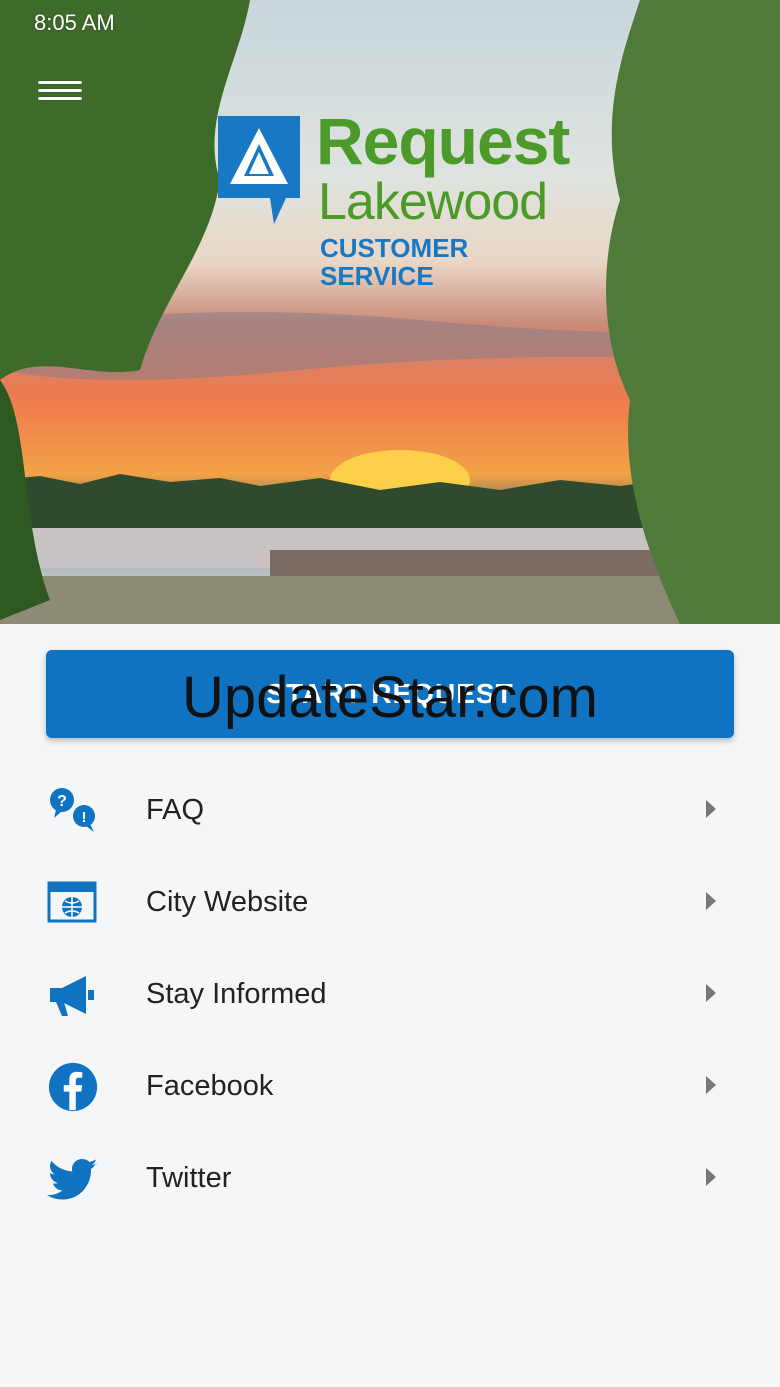 This screenshot has width=780, height=1387. I want to click on facebook-icon, so click(73, 1087).